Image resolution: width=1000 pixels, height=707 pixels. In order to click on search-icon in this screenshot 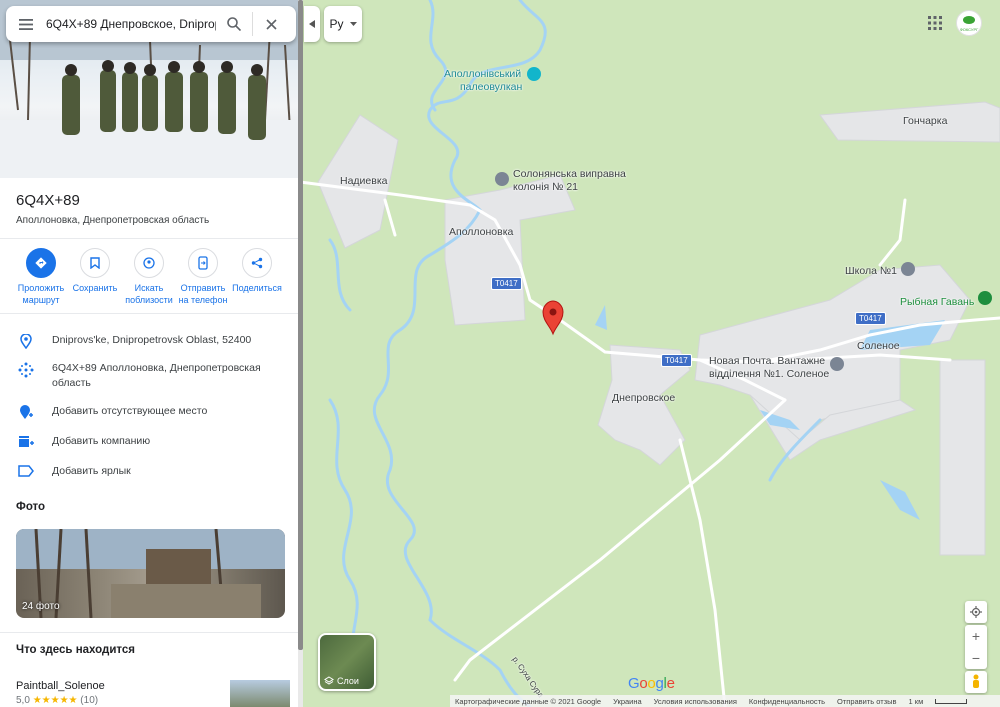, I will do `click(234, 24)`.